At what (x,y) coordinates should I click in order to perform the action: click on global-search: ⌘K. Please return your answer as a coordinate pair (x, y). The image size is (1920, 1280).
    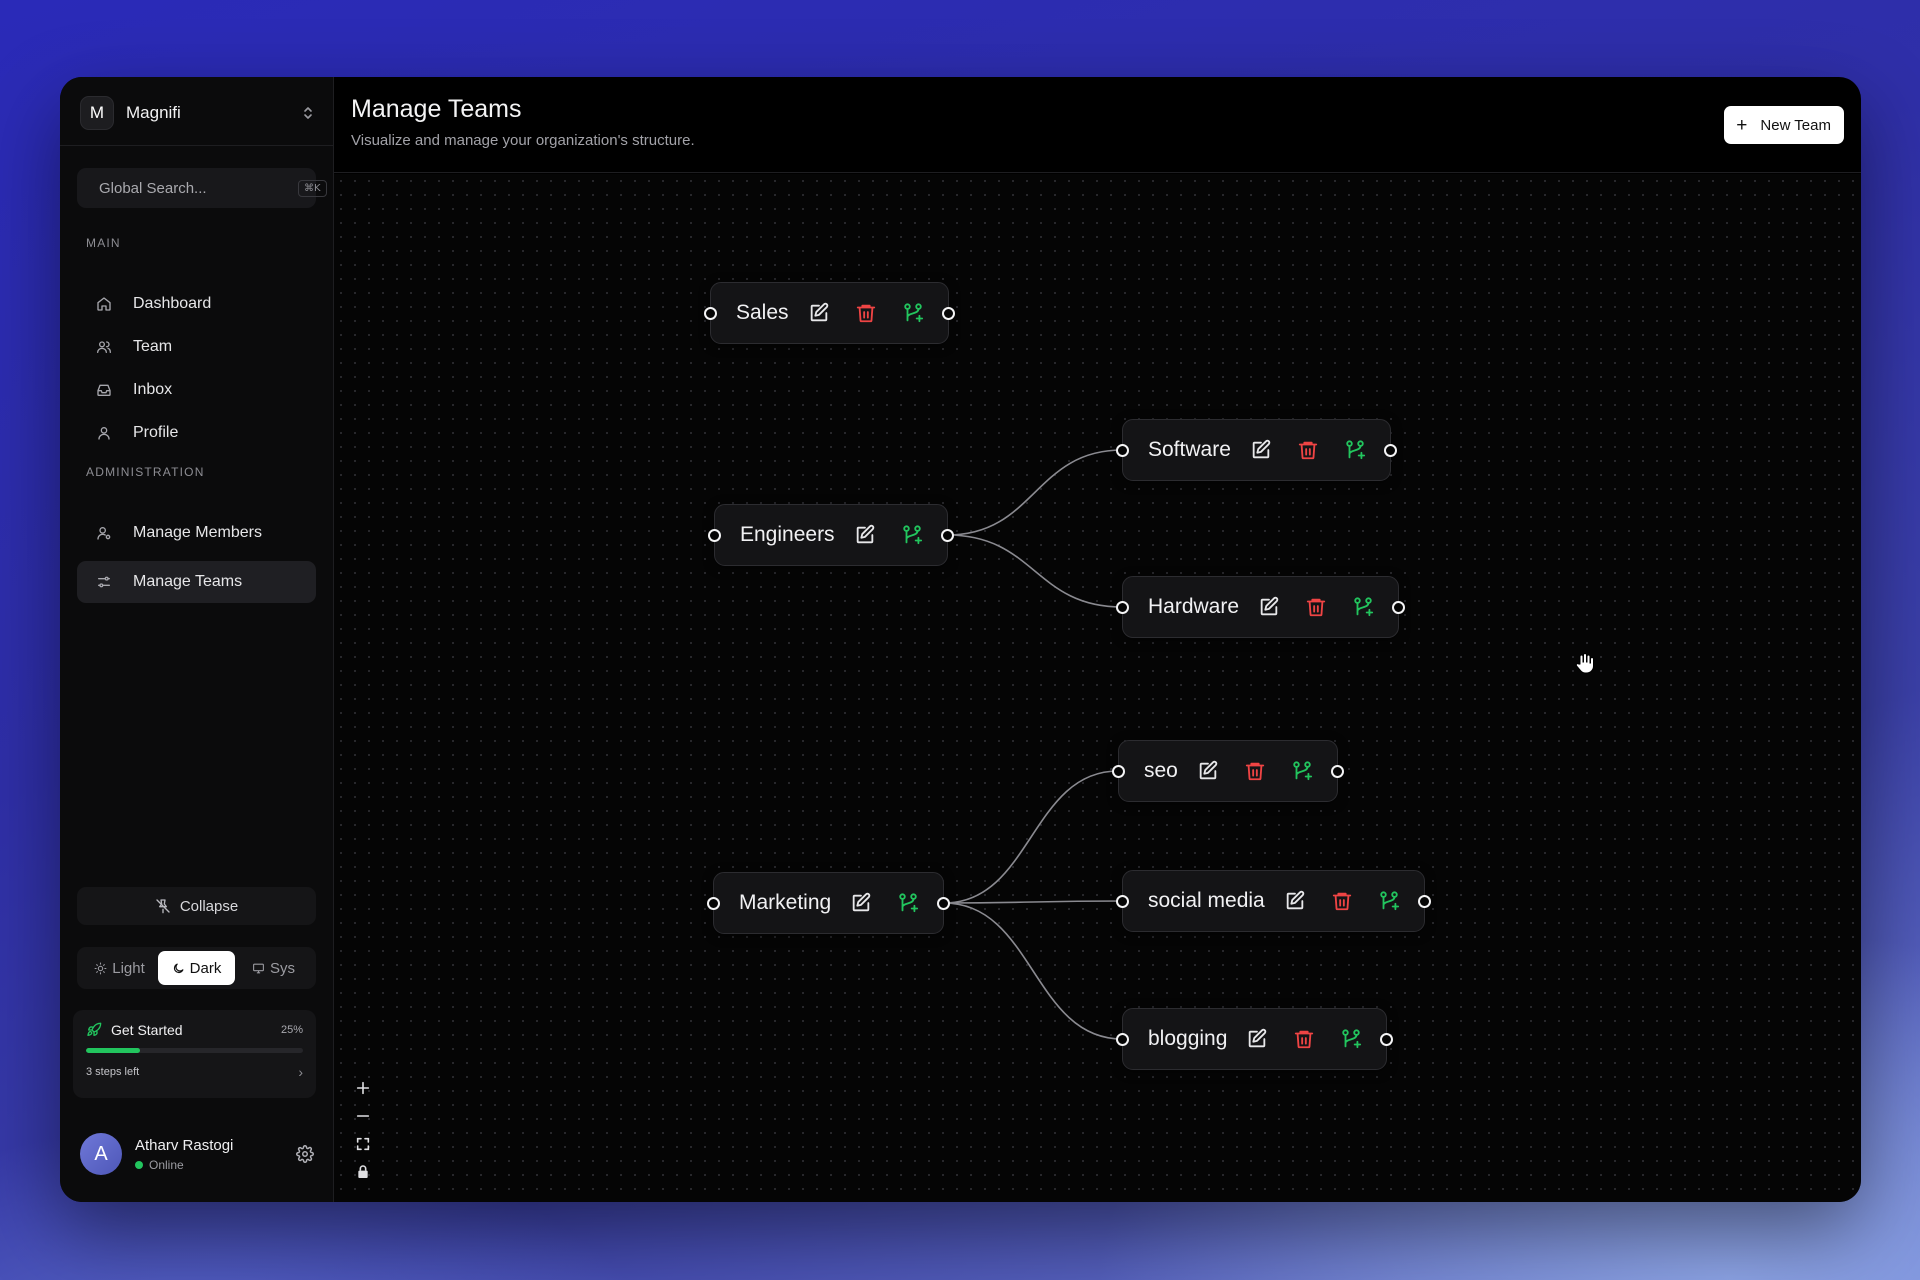
    Looking at the image, I should click on (202, 188).